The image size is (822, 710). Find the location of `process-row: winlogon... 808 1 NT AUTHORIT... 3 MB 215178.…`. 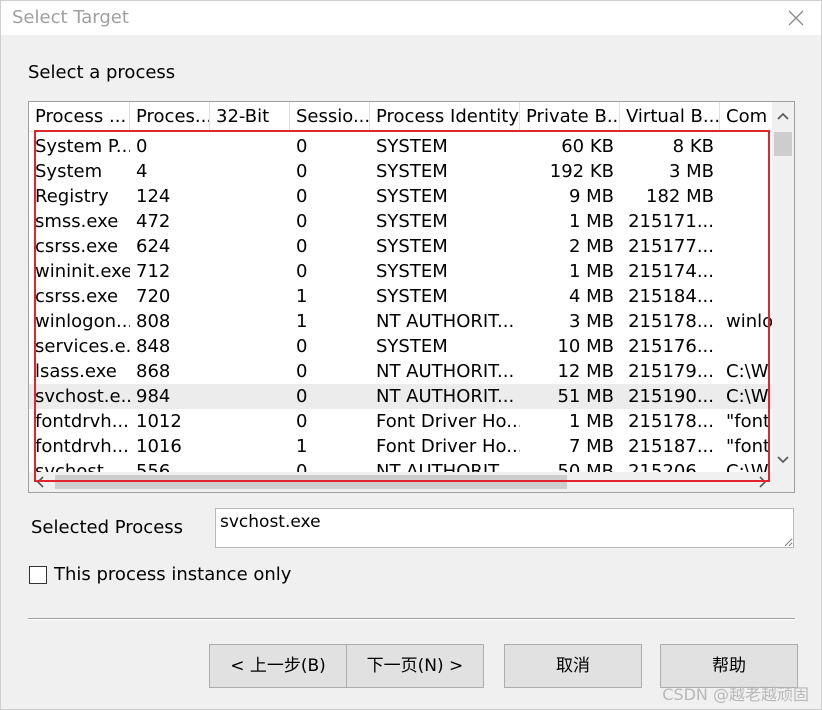

process-row: winlogon... 808 1 NT AUTHORIT... 3 MB 215178.… is located at coordinates (404, 321).